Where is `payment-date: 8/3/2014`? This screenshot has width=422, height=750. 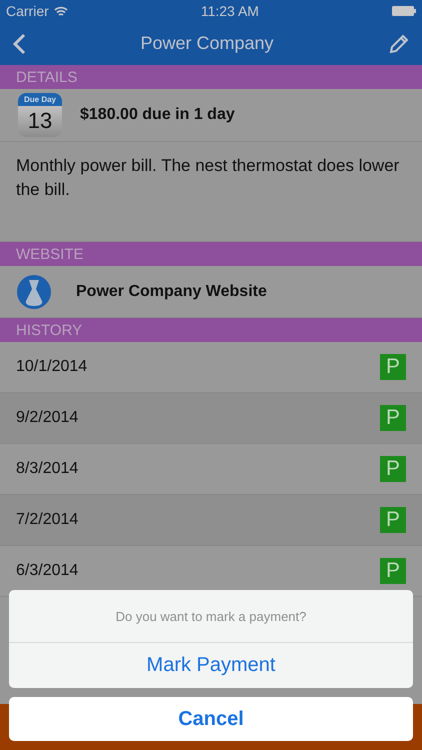
payment-date: 8/3/2014 is located at coordinates (48, 469).